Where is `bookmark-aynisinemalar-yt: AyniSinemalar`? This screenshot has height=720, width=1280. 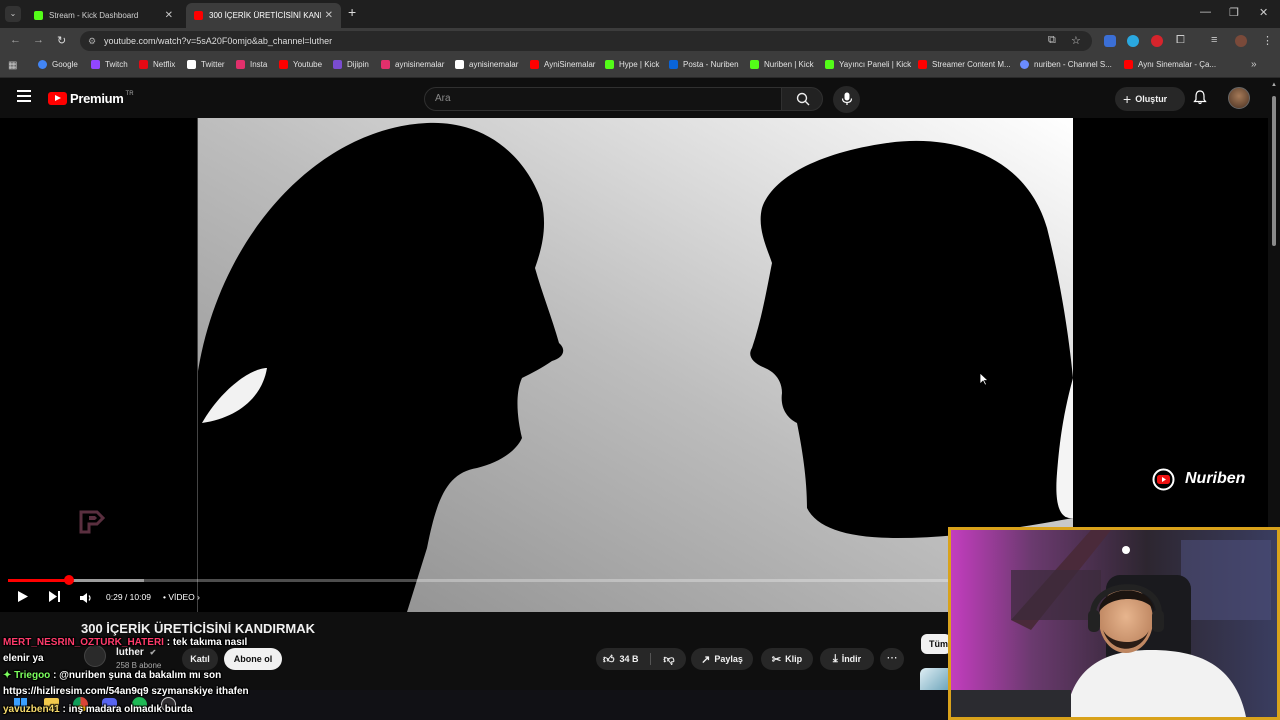 bookmark-aynisinemalar-yt: AyniSinemalar is located at coordinates (562, 64).